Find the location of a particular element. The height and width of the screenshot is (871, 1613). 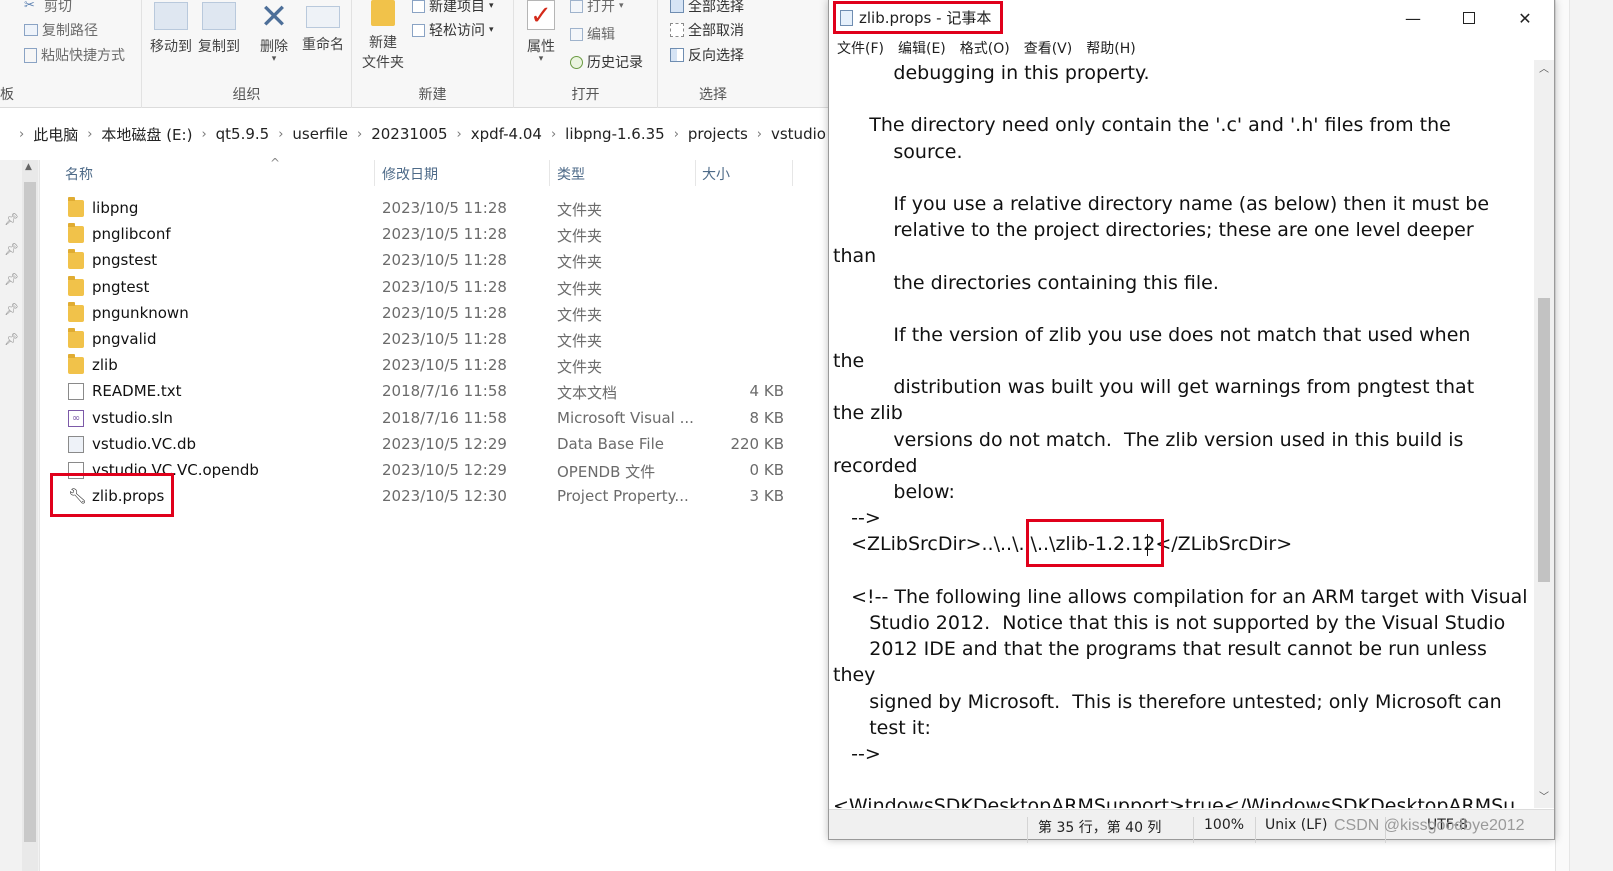

delete-button: ✕ 删除 ▾ is located at coordinates (274, 32).